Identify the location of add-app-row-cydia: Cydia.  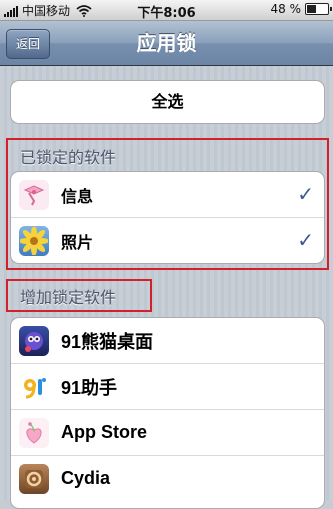
(167, 478).